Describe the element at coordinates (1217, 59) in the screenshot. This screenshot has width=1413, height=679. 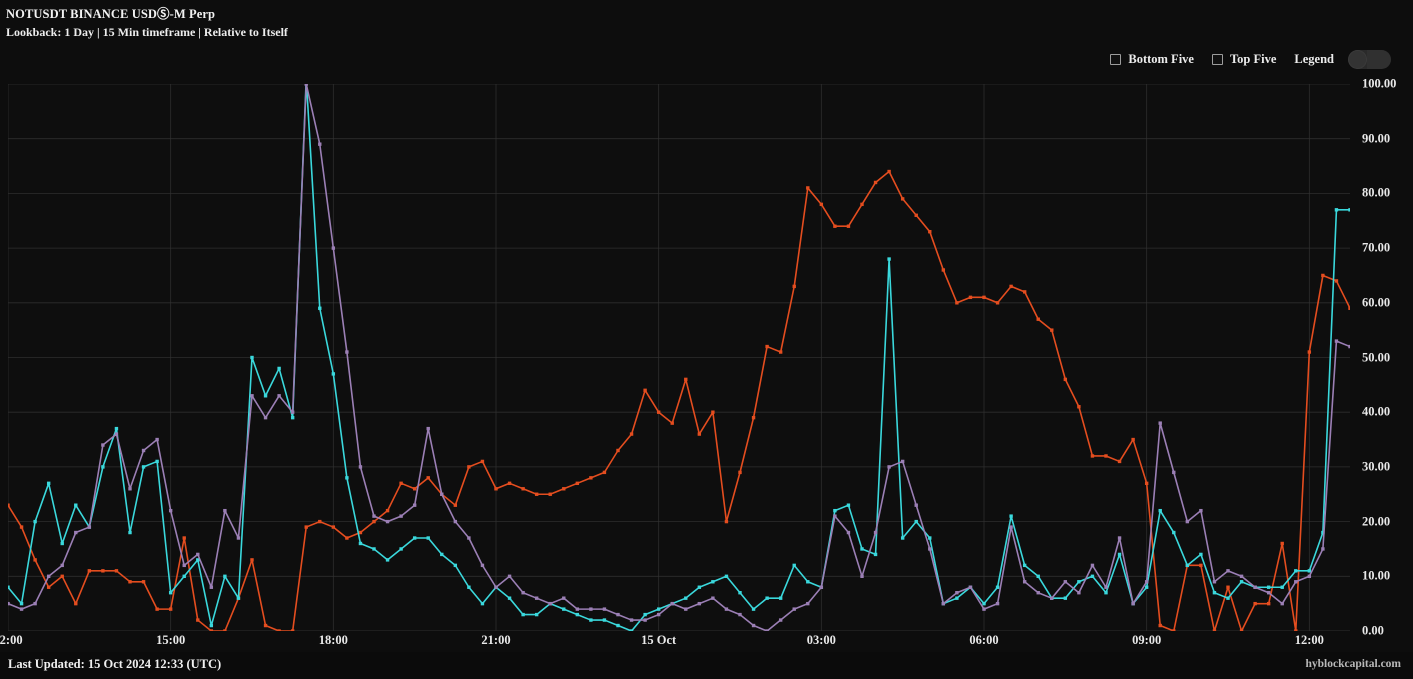
I see `top-five-checkbox` at that location.